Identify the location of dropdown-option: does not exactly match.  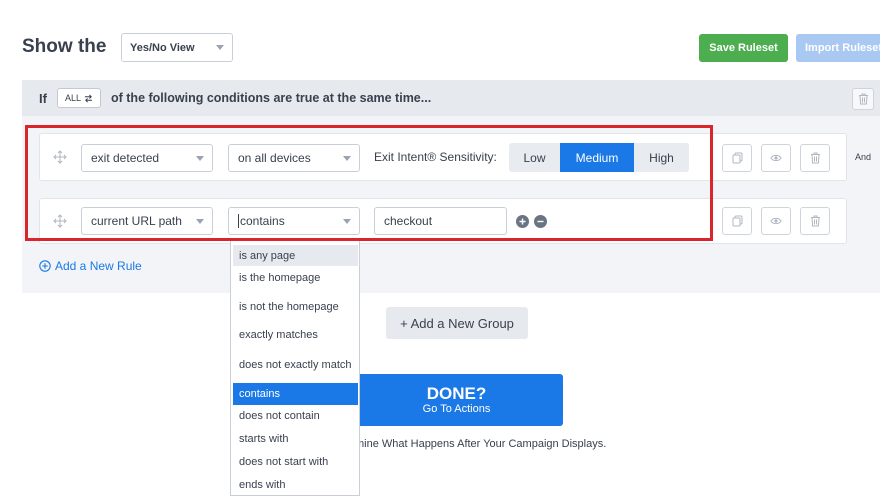
(295, 364).